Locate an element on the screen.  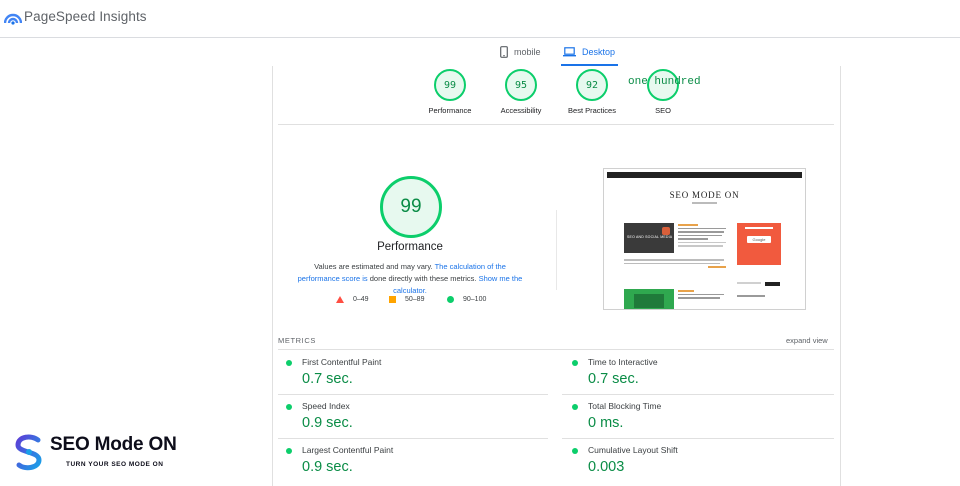
seo-mode-on-logo-icon is located at coordinates (28, 452).